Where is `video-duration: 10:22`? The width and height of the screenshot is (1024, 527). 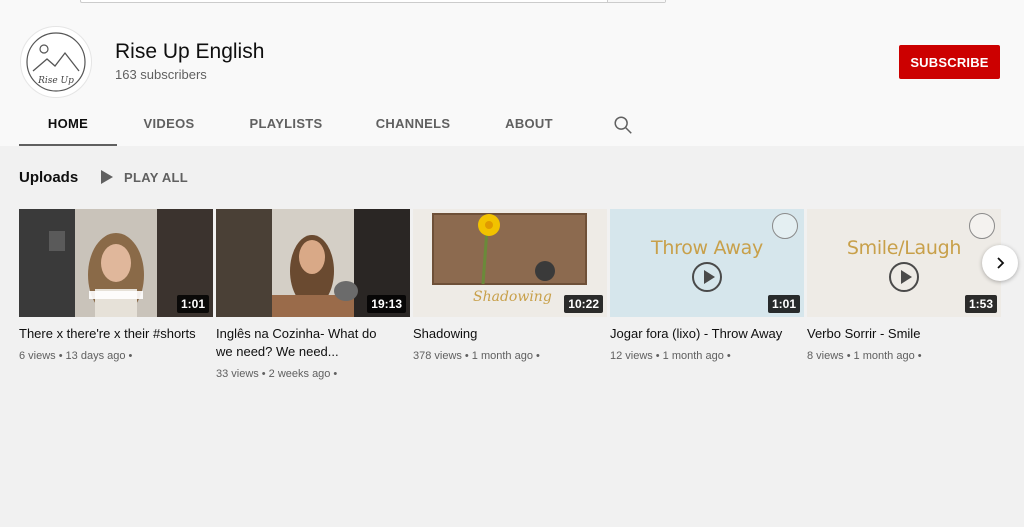 video-duration: 10:22 is located at coordinates (583, 304).